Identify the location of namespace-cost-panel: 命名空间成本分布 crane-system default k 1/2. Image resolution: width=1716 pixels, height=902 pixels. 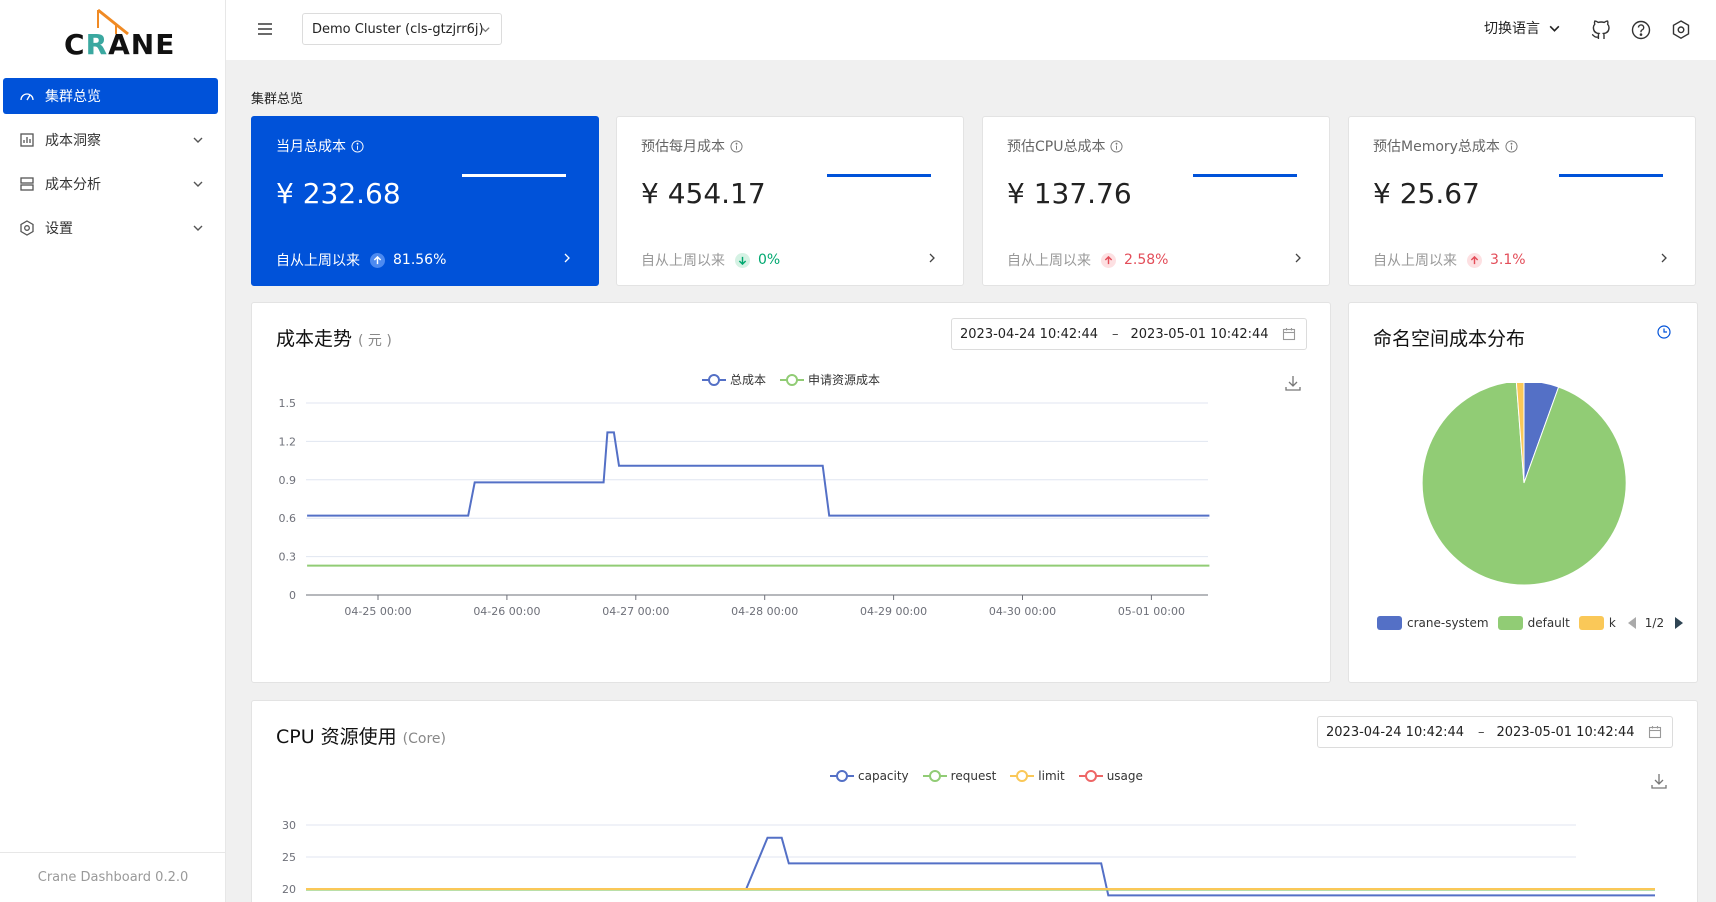
(1523, 492).